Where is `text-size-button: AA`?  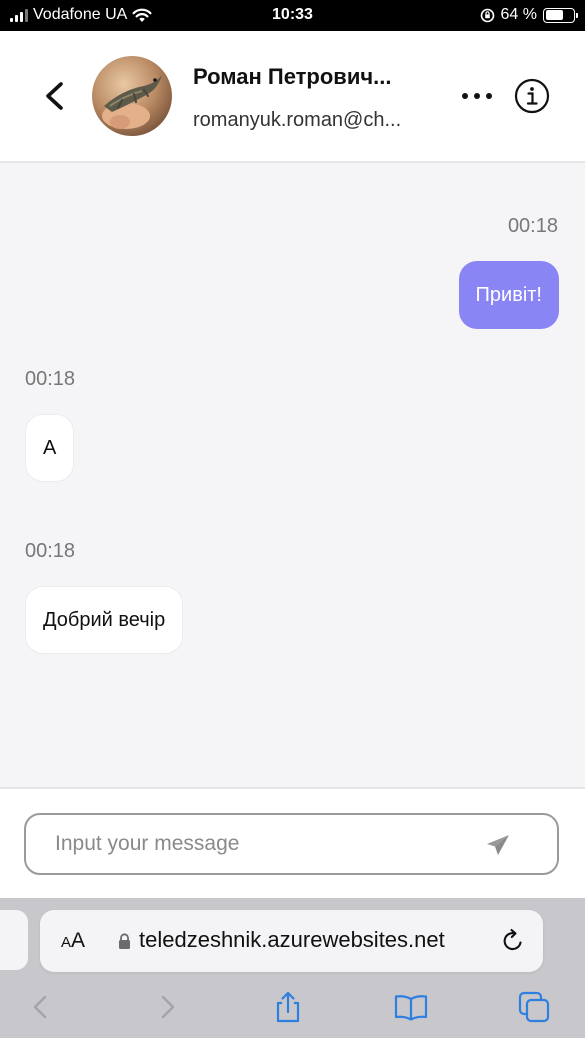 text-size-button: AA is located at coordinates (73, 941).